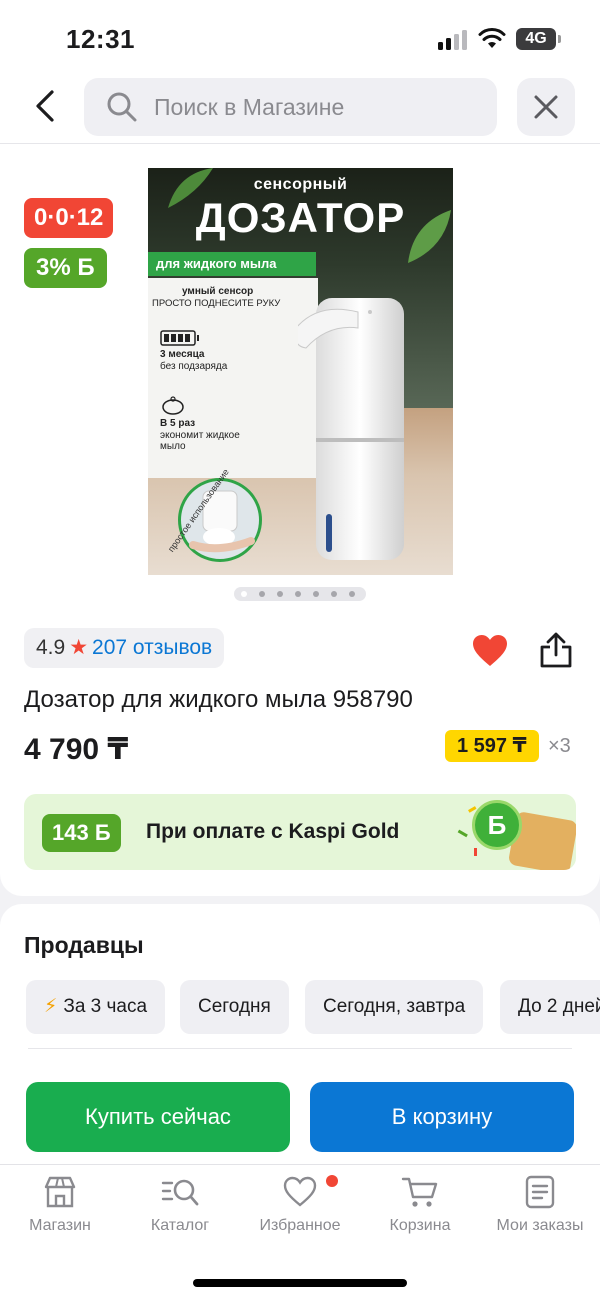 Image resolution: width=600 pixels, height=1297 pixels. I want to click on buy-now-button: Купить сейчас, so click(158, 1117).